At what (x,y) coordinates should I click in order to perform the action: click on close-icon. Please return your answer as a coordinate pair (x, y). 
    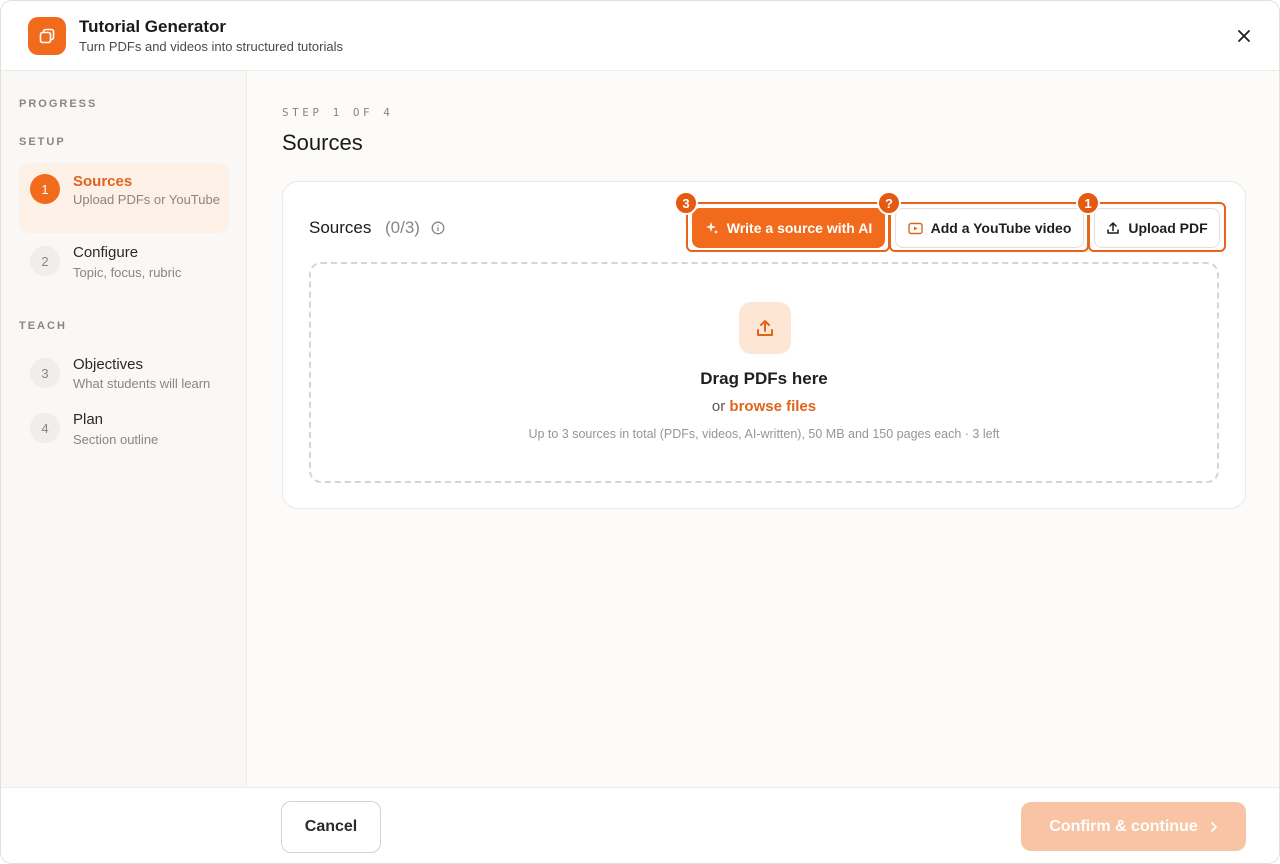
    Looking at the image, I should click on (1244, 36).